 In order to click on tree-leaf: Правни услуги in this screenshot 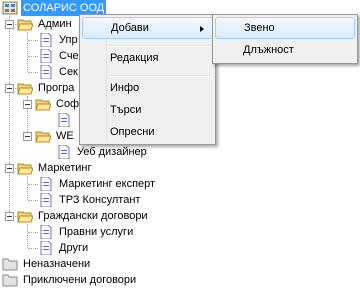, I will do `click(86, 232)`.